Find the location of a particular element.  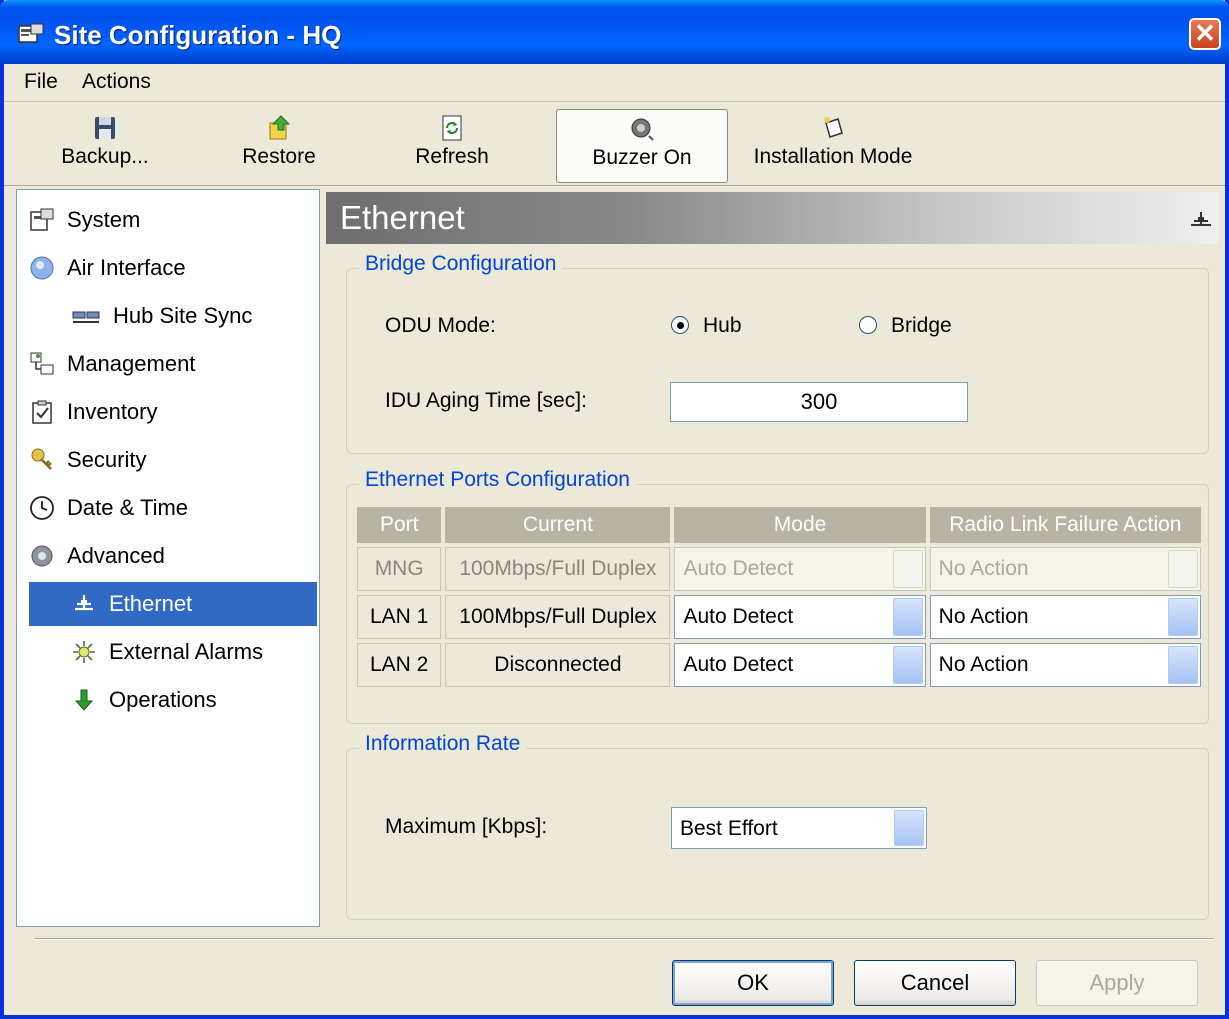

sidebar-item-air-interface: Air Interface is located at coordinates (169, 268).